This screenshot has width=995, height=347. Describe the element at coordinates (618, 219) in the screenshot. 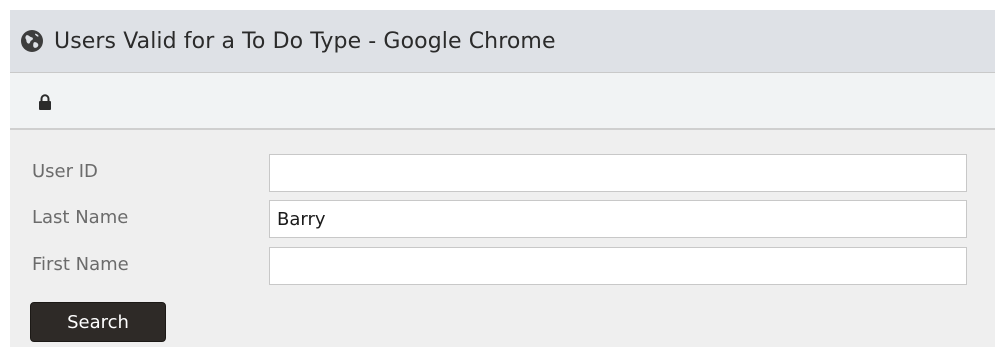

I see `last-name-input` at that location.